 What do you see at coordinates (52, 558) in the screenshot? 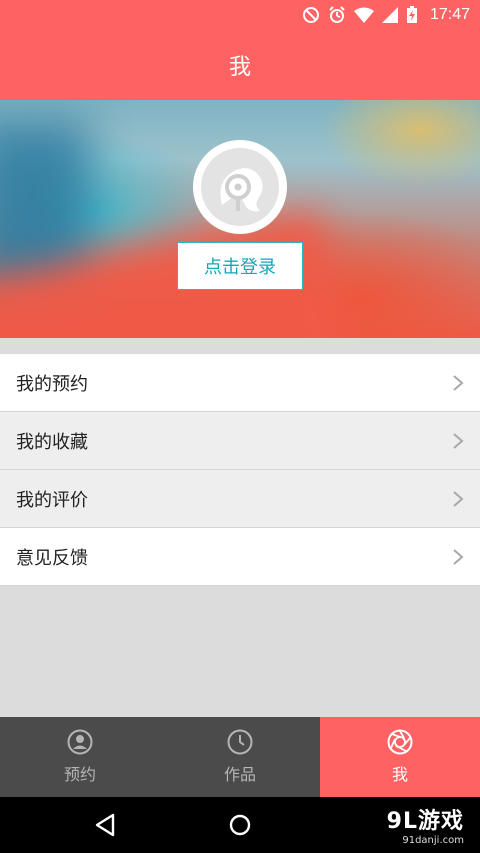
I see `menu-item-label: 意见反馈` at bounding box center [52, 558].